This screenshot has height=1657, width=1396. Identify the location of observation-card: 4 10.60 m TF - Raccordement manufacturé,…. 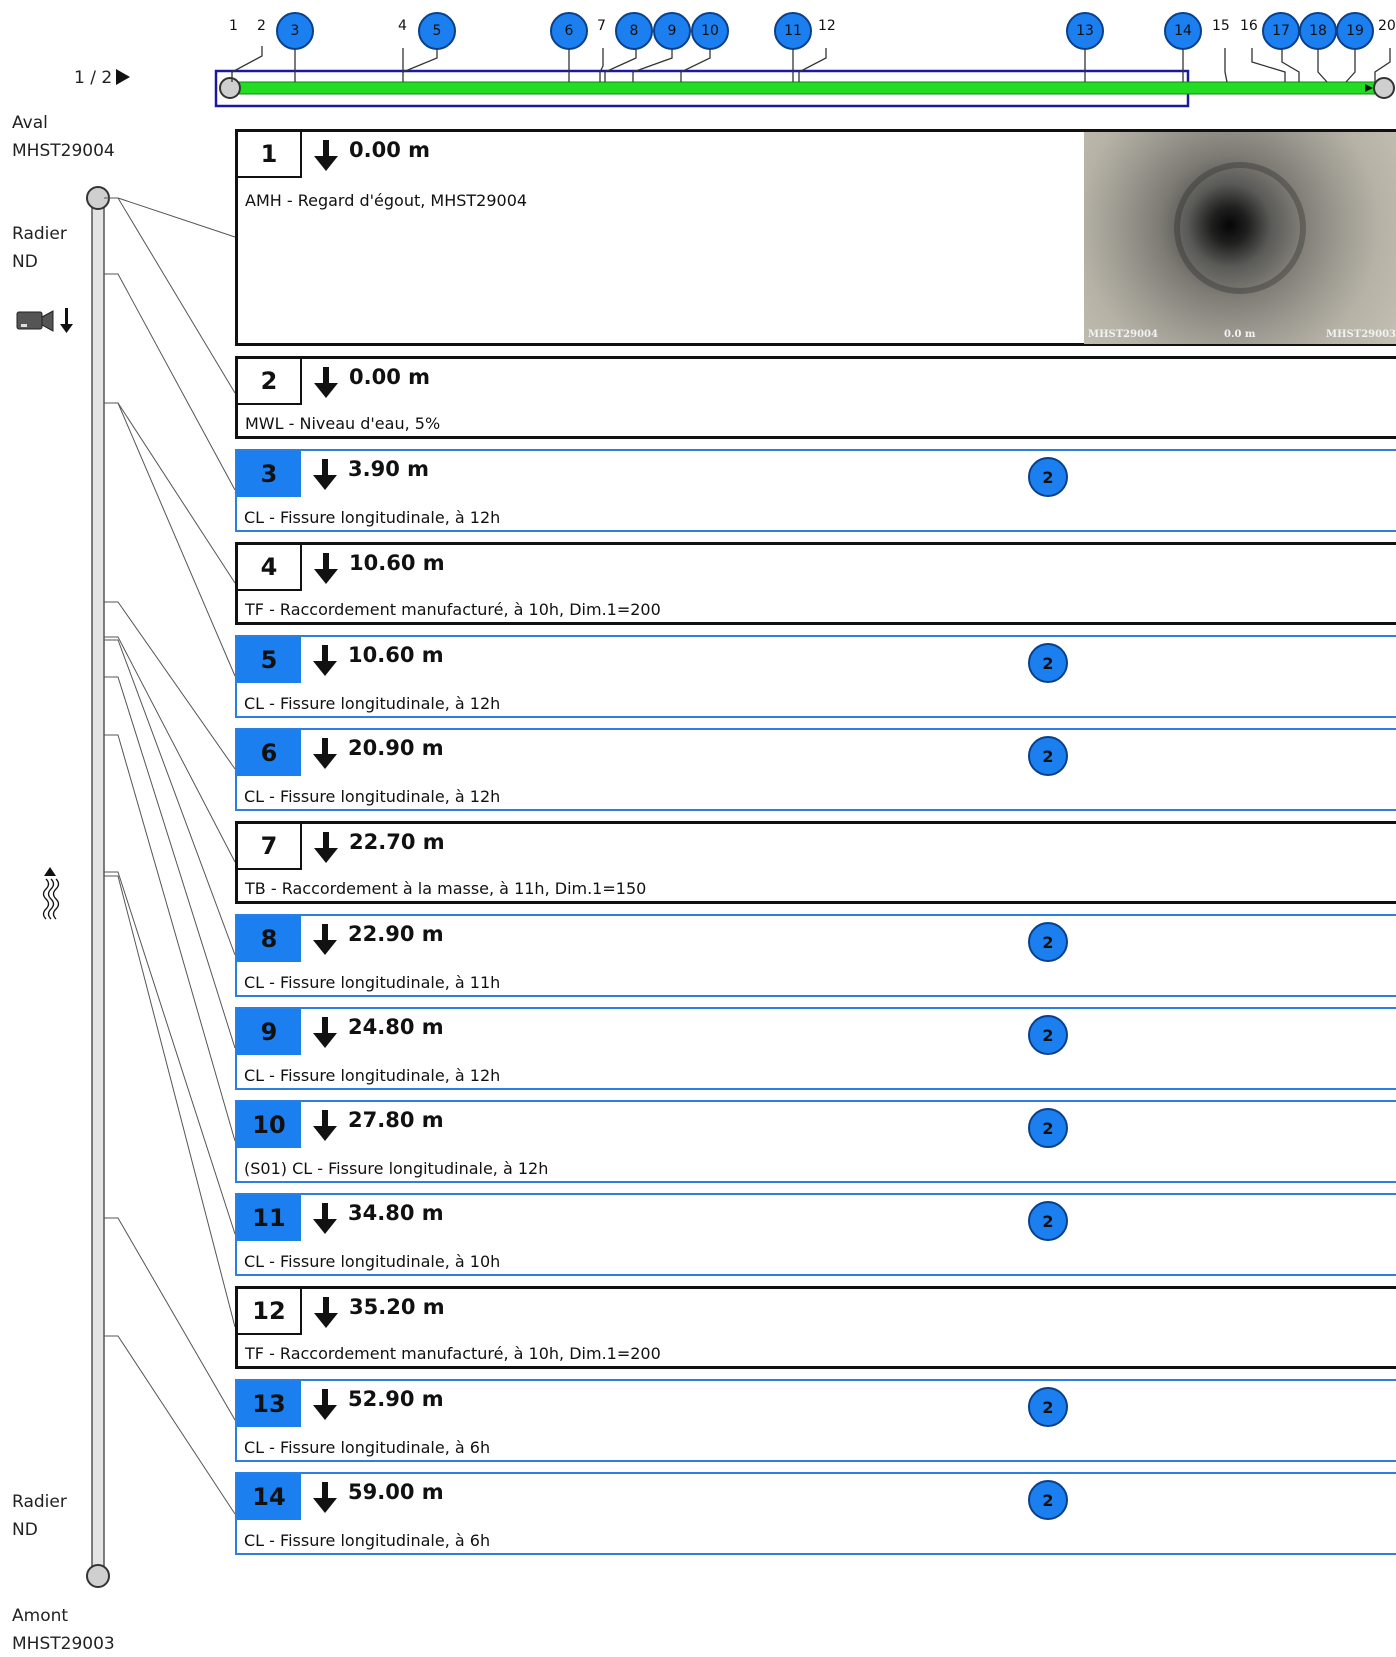
(815, 583).